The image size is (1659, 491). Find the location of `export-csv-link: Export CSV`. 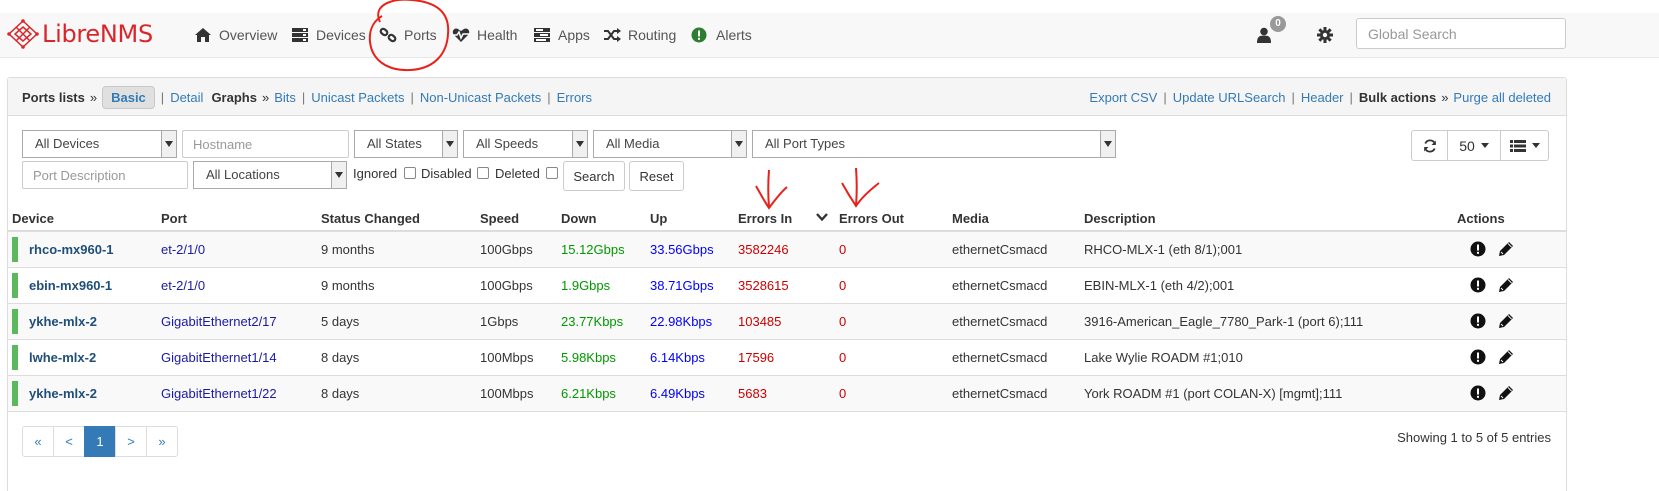

export-csv-link: Export CSV is located at coordinates (1123, 97).